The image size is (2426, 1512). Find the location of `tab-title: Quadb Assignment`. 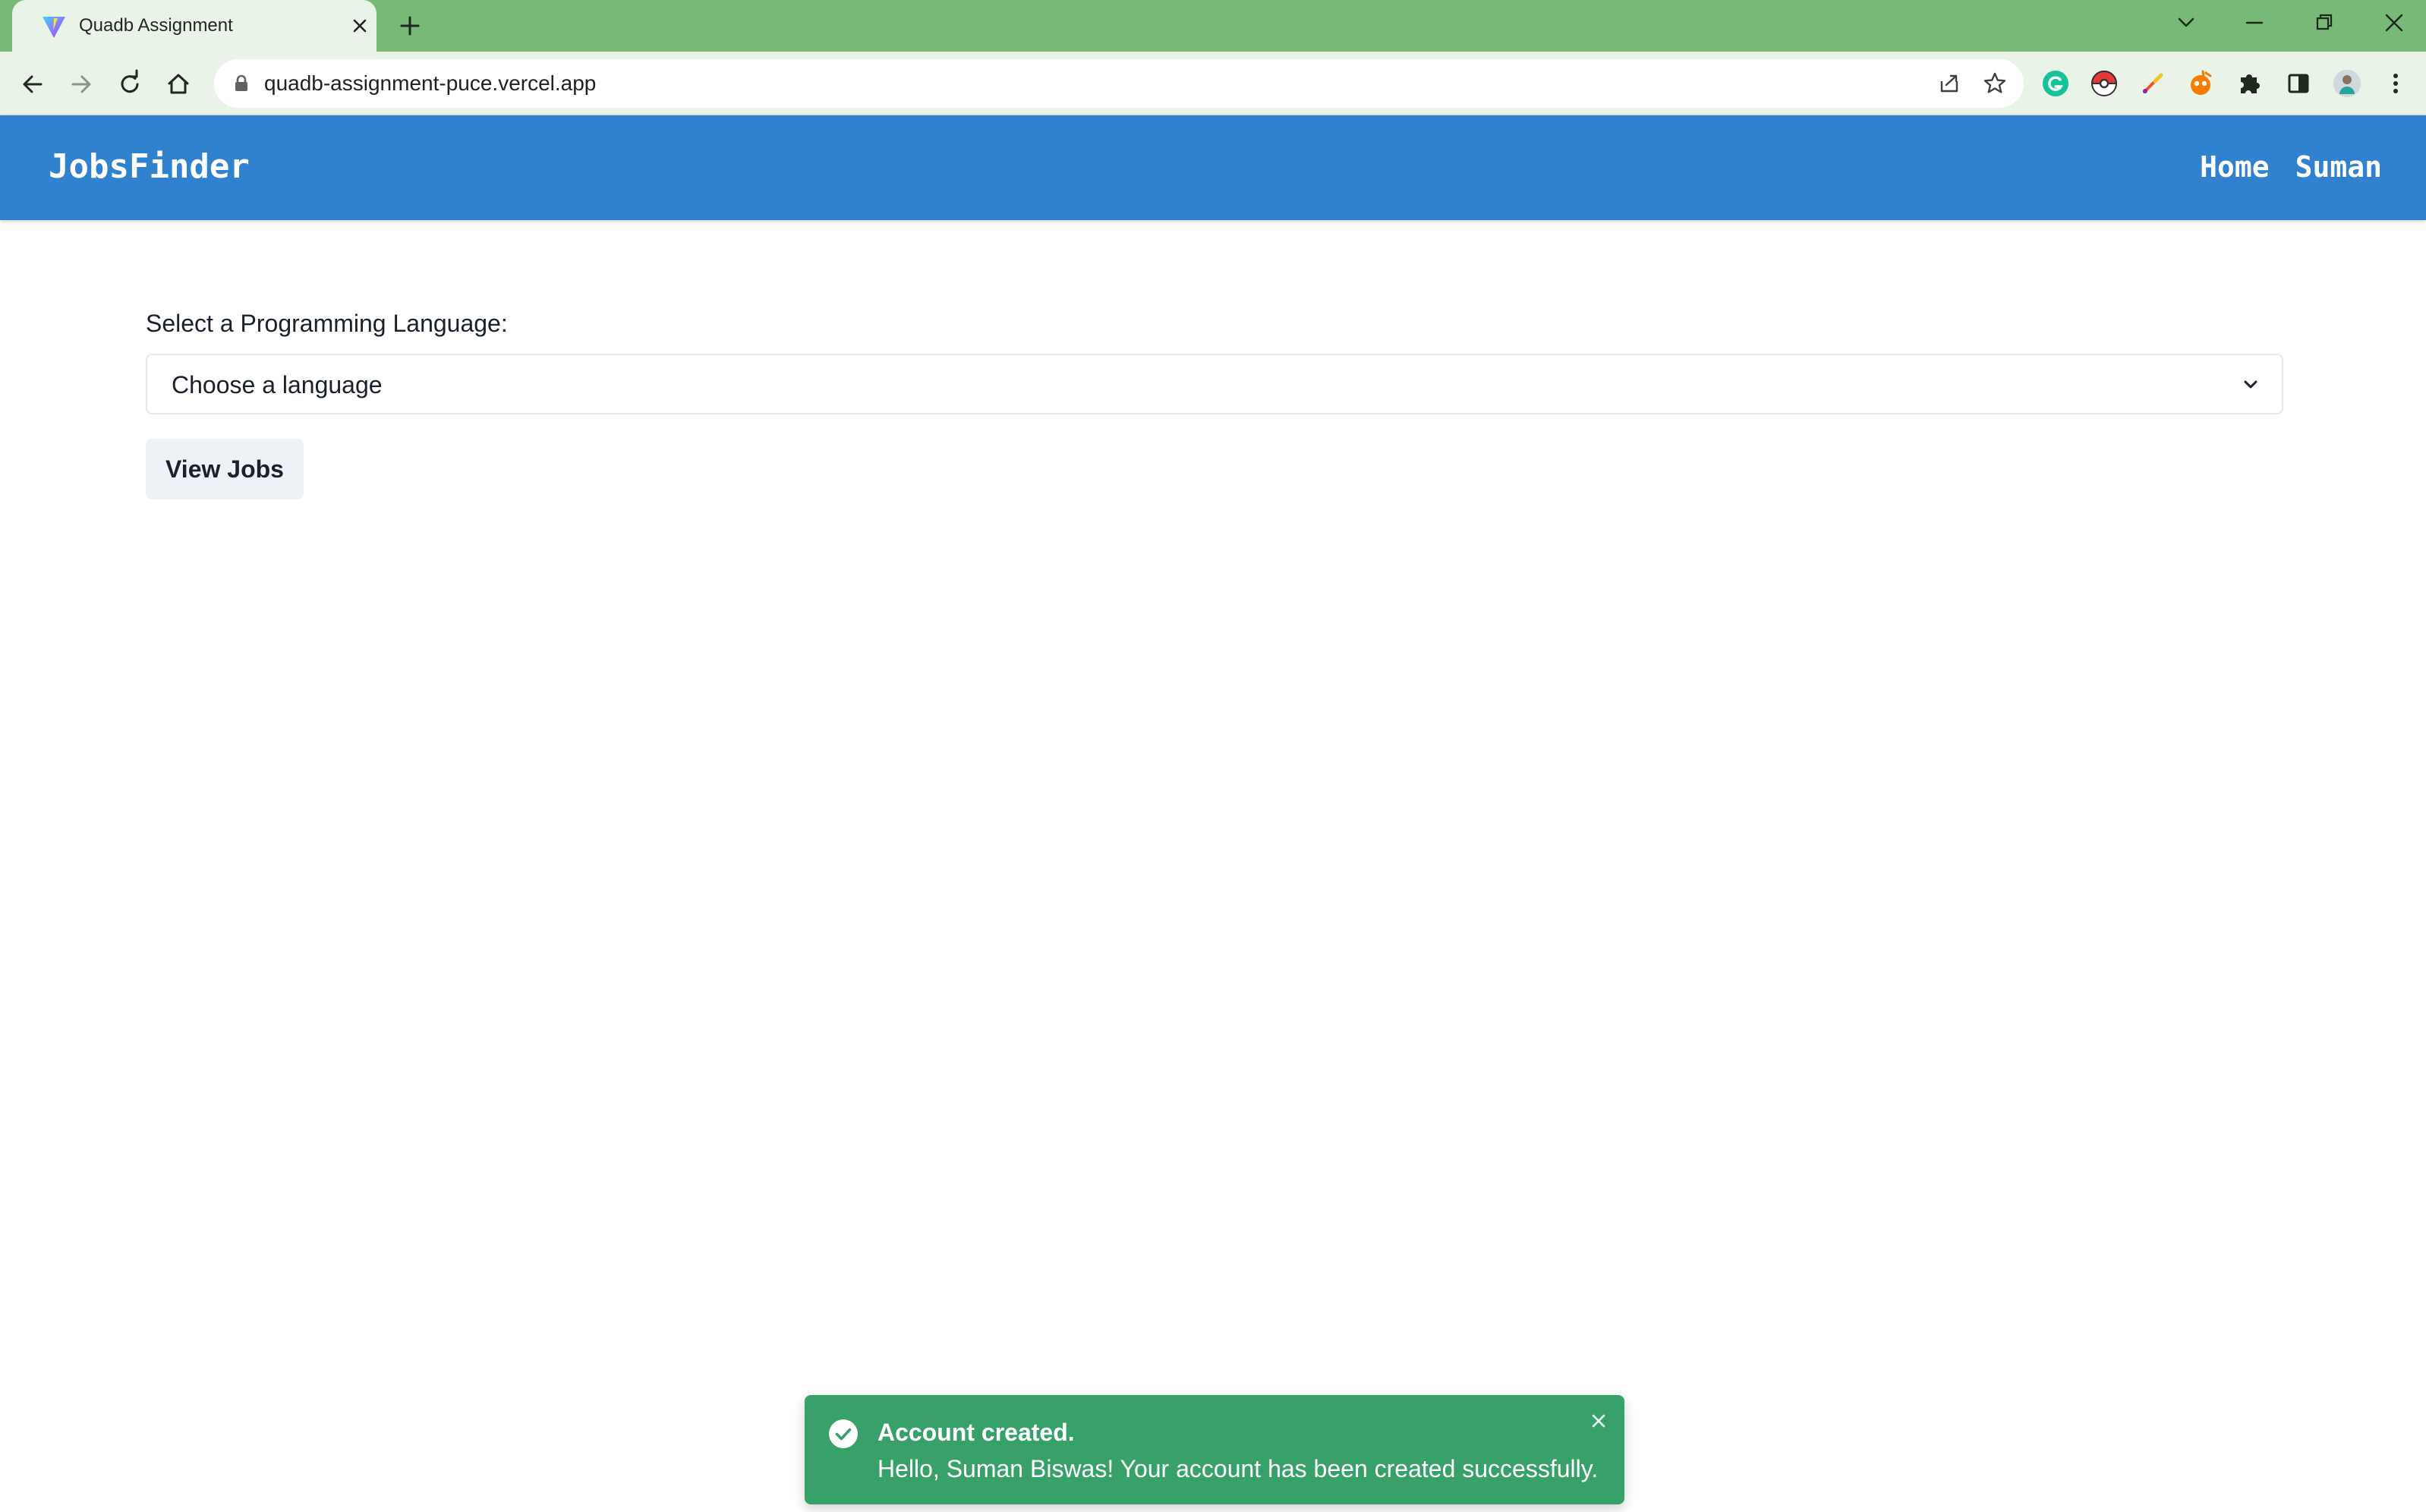

tab-title: Quadb Assignment is located at coordinates (156, 25).